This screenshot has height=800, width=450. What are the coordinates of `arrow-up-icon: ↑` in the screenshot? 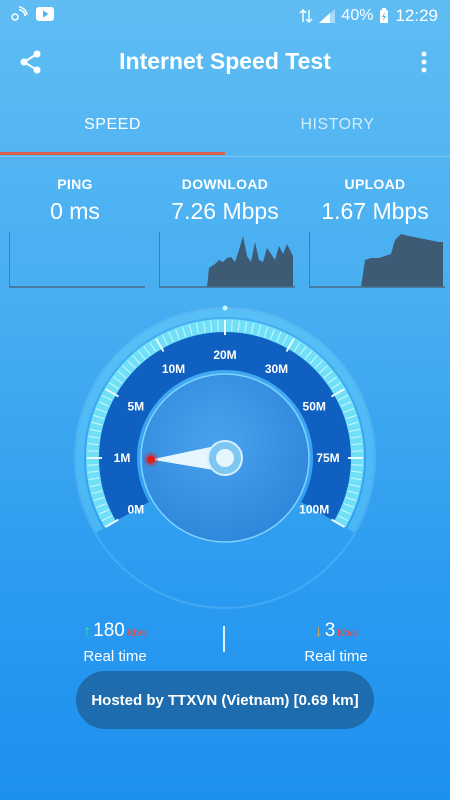 It's located at (87, 631).